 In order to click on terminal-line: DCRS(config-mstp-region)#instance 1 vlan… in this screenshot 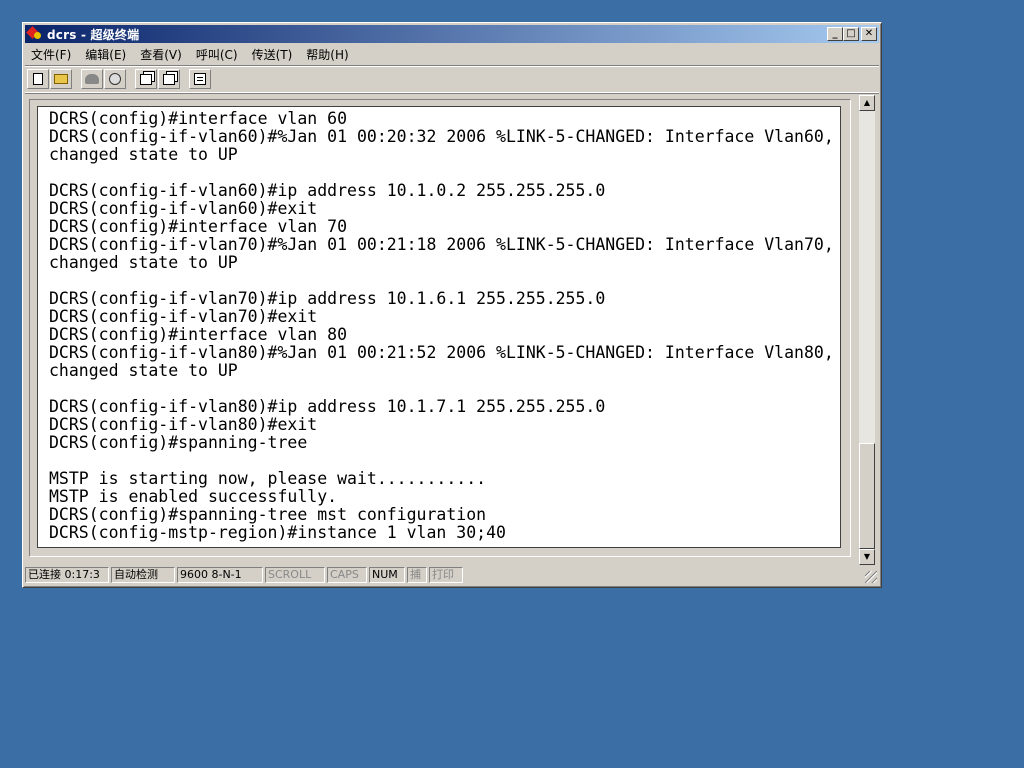, I will do `click(277, 532)`.